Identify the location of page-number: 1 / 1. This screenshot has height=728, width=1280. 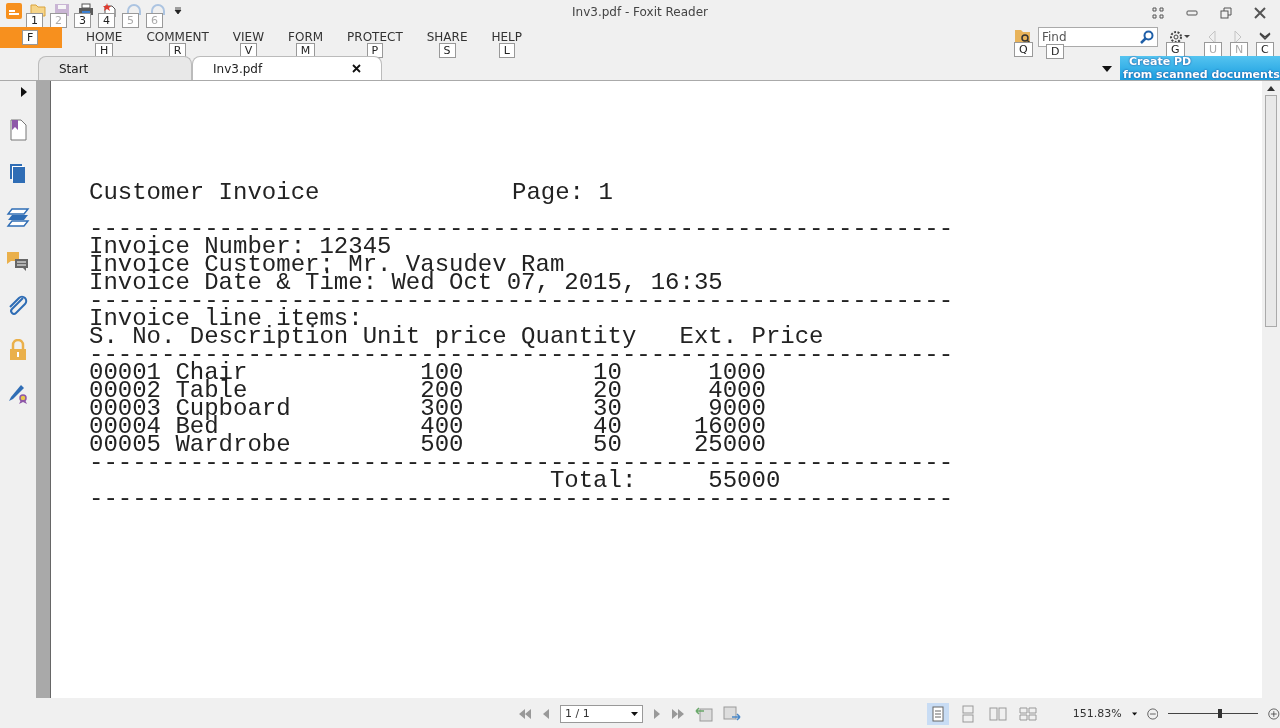
(577, 713).